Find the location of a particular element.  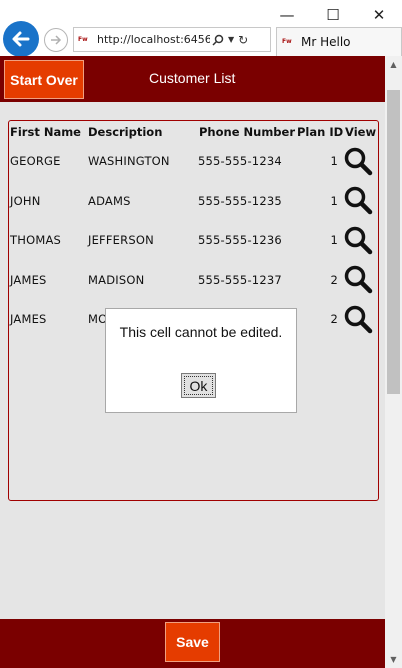

site-favicon: F​w is located at coordinates (83, 39).